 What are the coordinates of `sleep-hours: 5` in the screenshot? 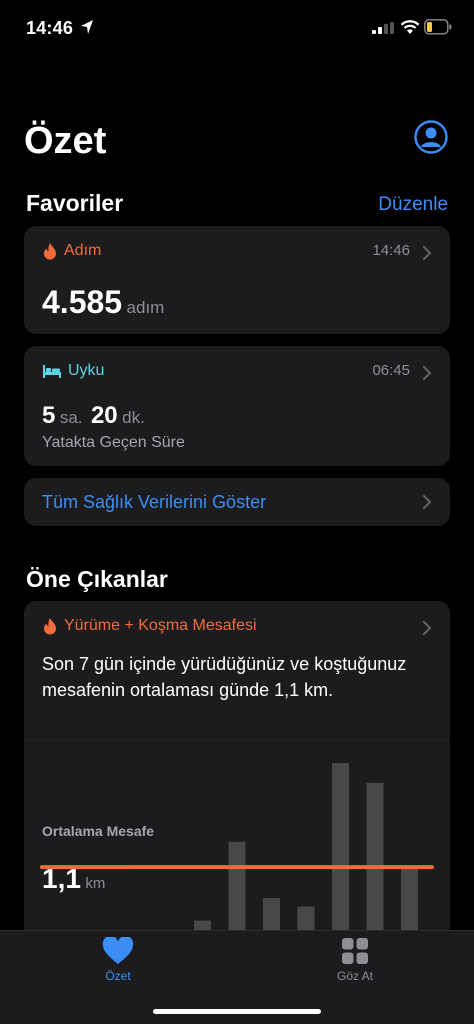 It's located at (49, 415).